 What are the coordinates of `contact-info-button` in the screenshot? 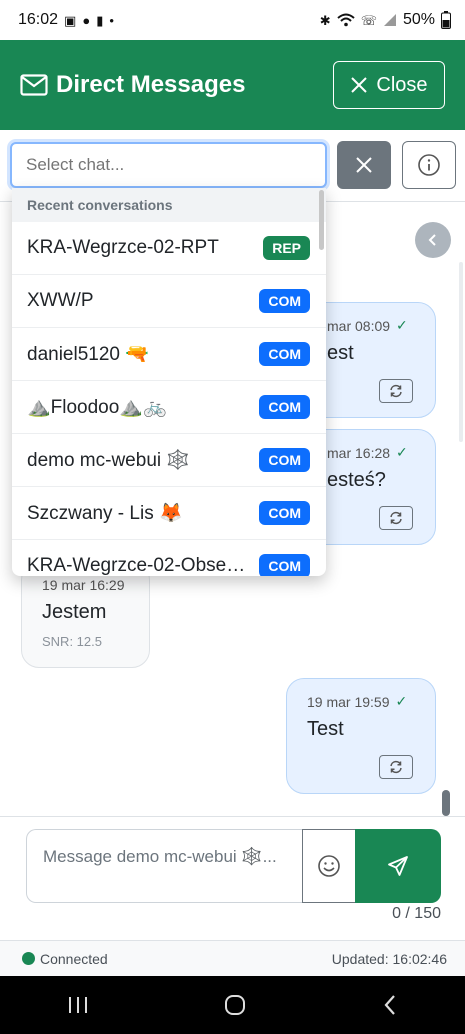 It's located at (429, 165).